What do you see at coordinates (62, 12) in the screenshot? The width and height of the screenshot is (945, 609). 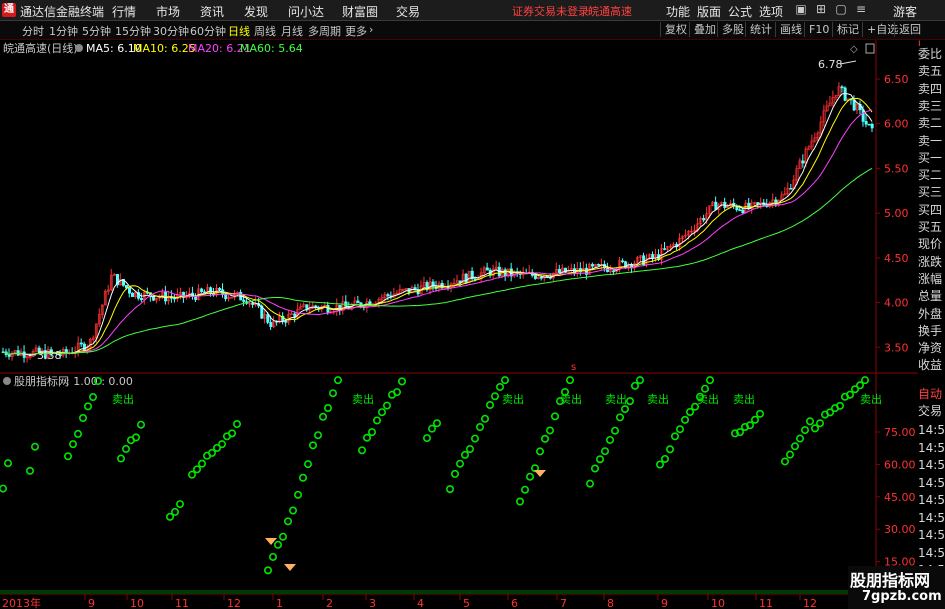 I see `app-title: 通达信金融终端` at bounding box center [62, 12].